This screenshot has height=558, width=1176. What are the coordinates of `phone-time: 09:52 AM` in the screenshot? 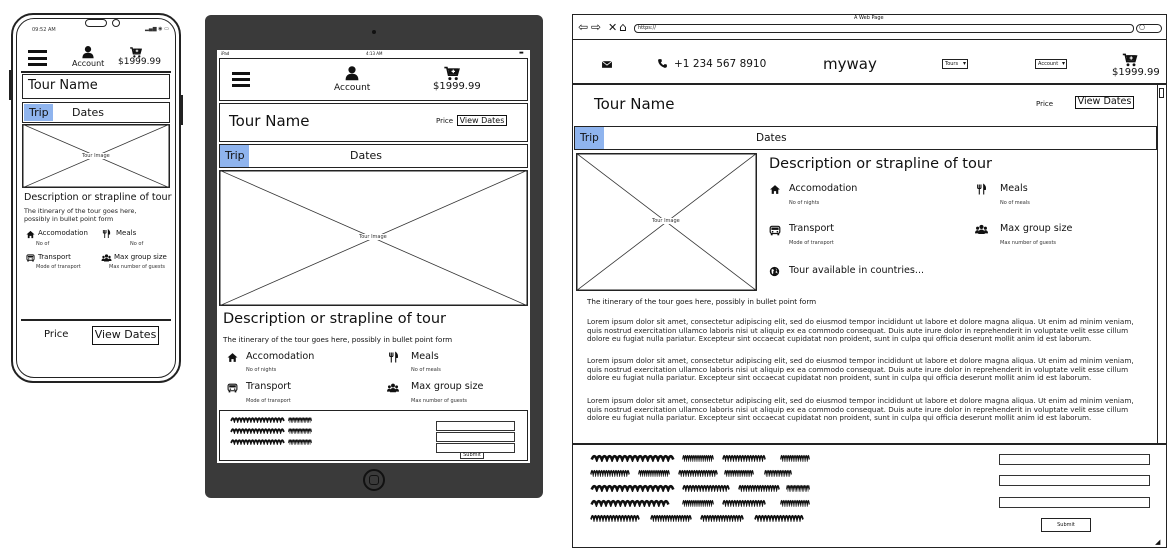 It's located at (44, 30).